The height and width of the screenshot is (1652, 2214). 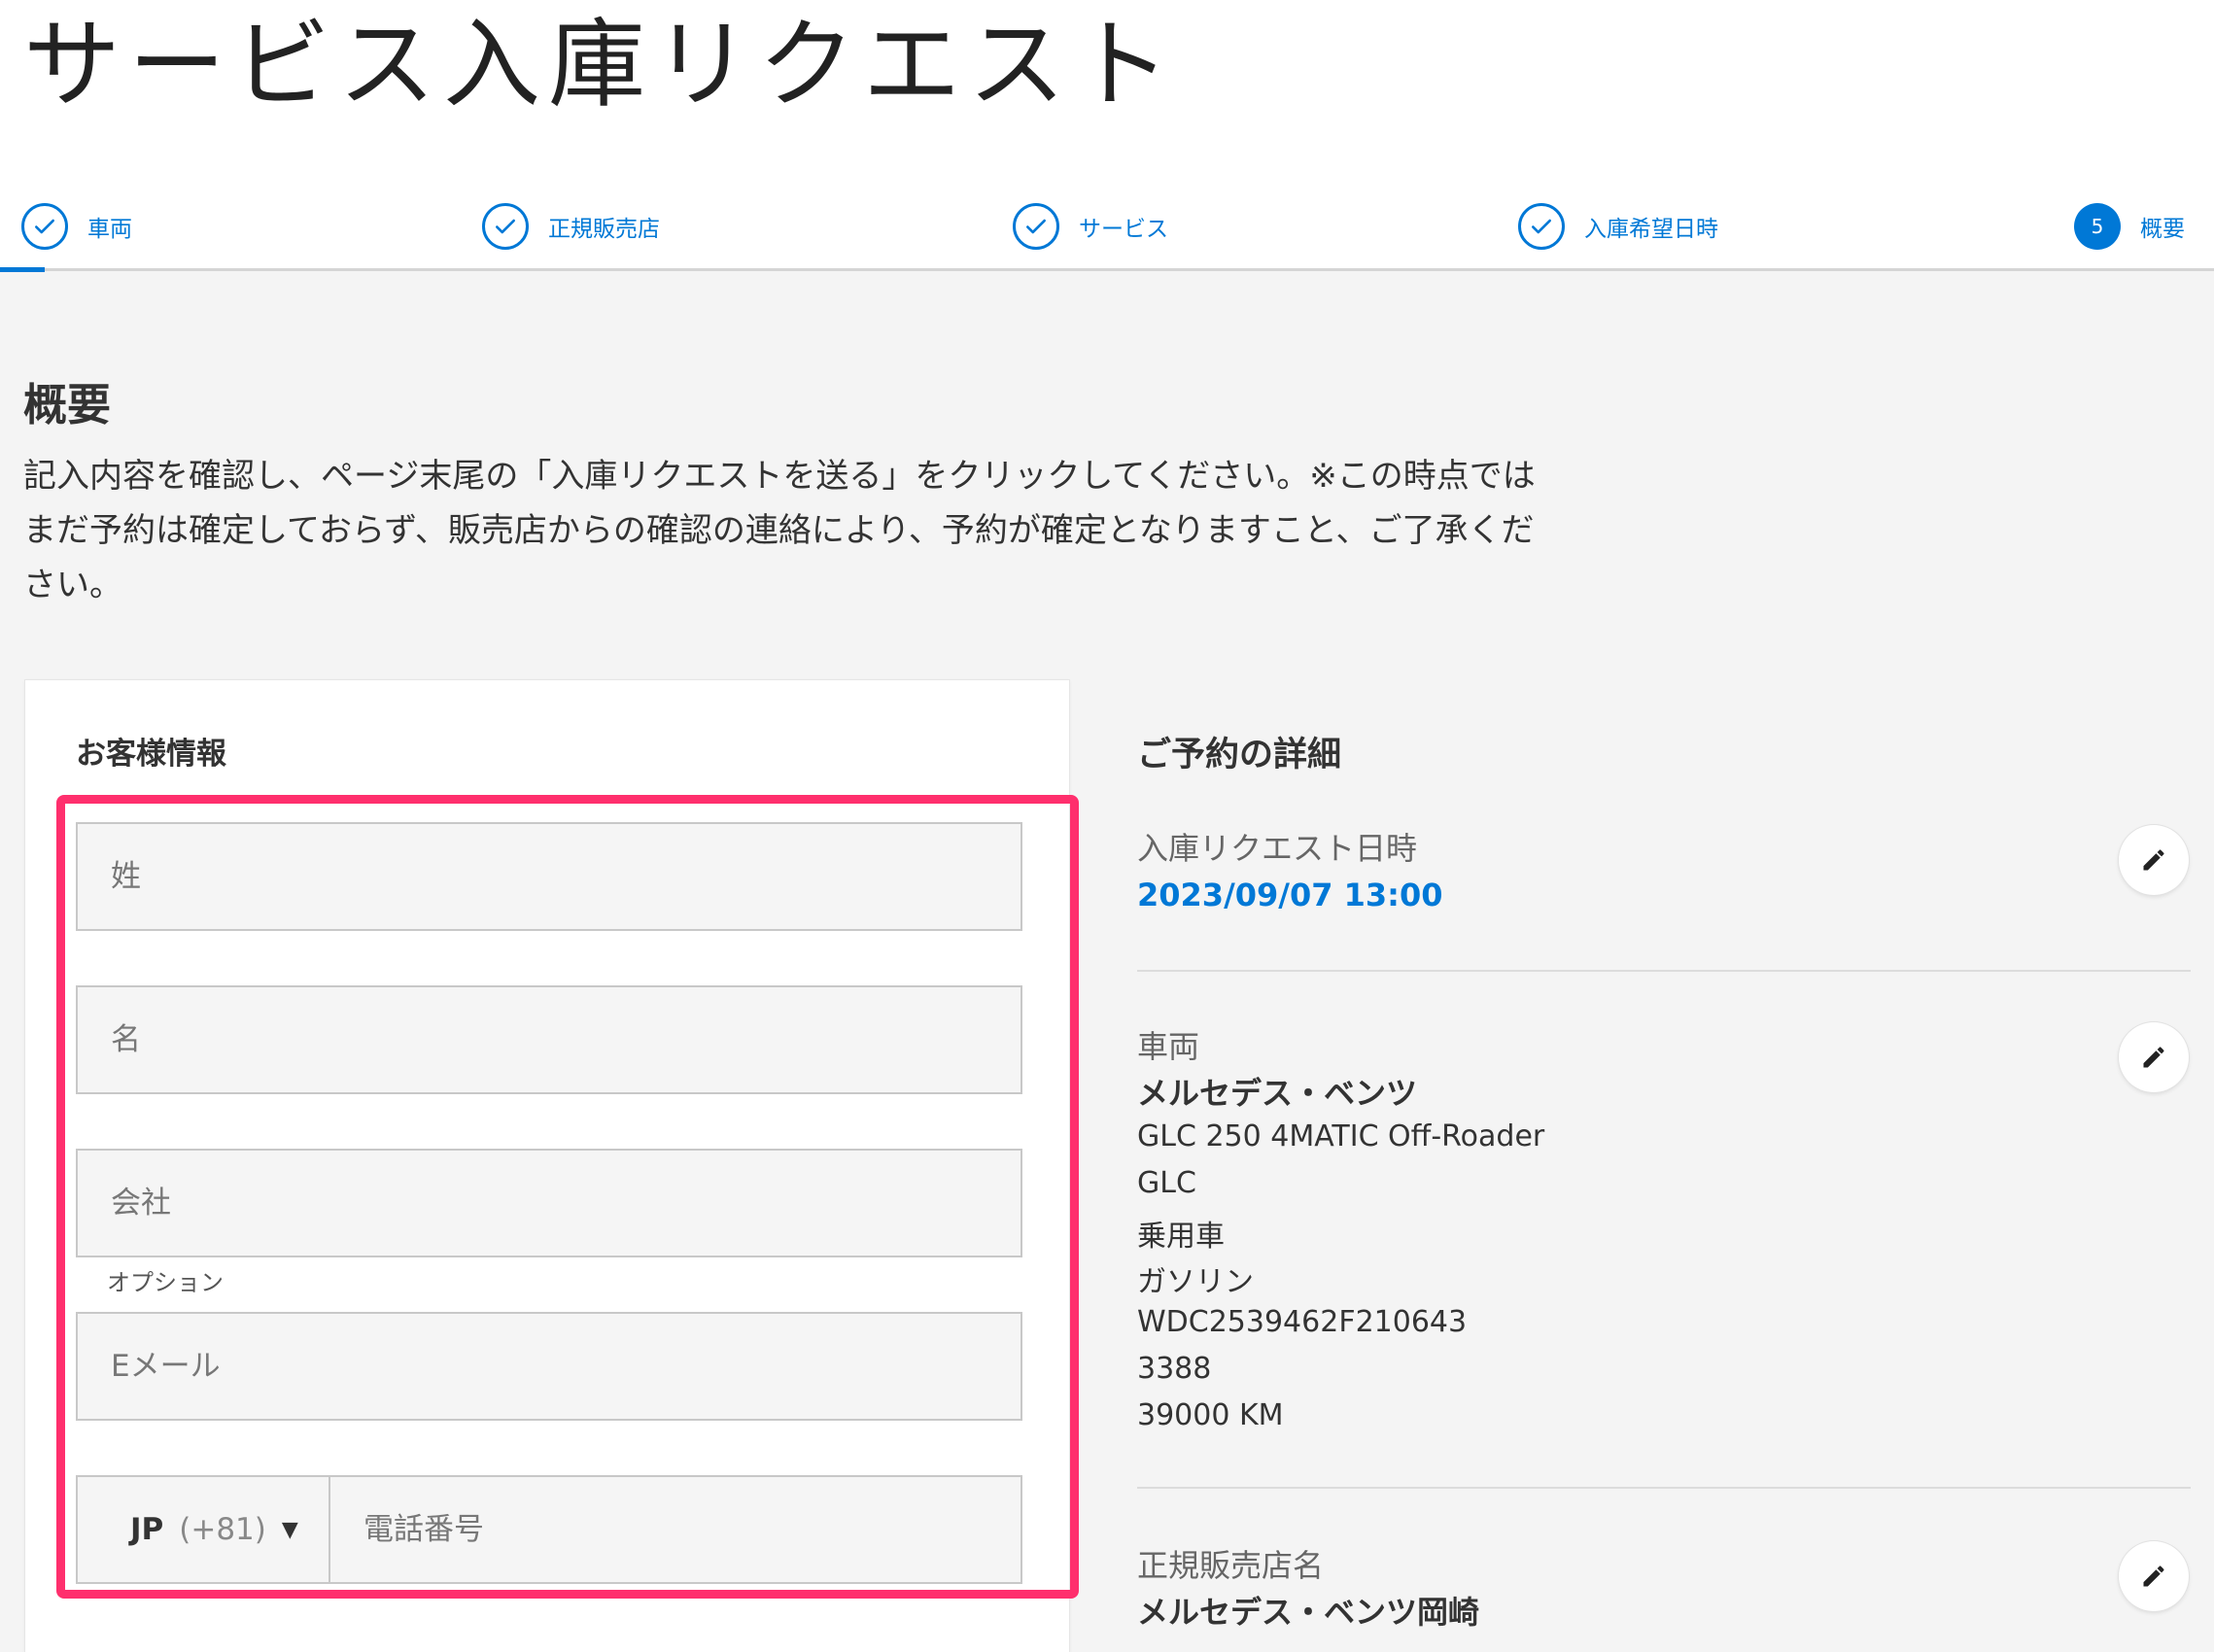 I want to click on dial-code: (+81), so click(x=222, y=1530).